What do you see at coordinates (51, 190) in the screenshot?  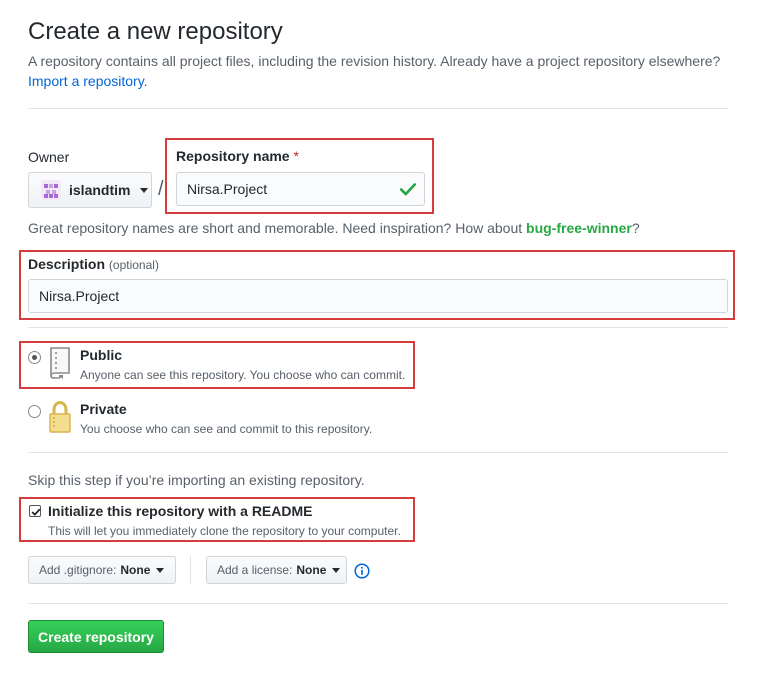 I see `avatar` at bounding box center [51, 190].